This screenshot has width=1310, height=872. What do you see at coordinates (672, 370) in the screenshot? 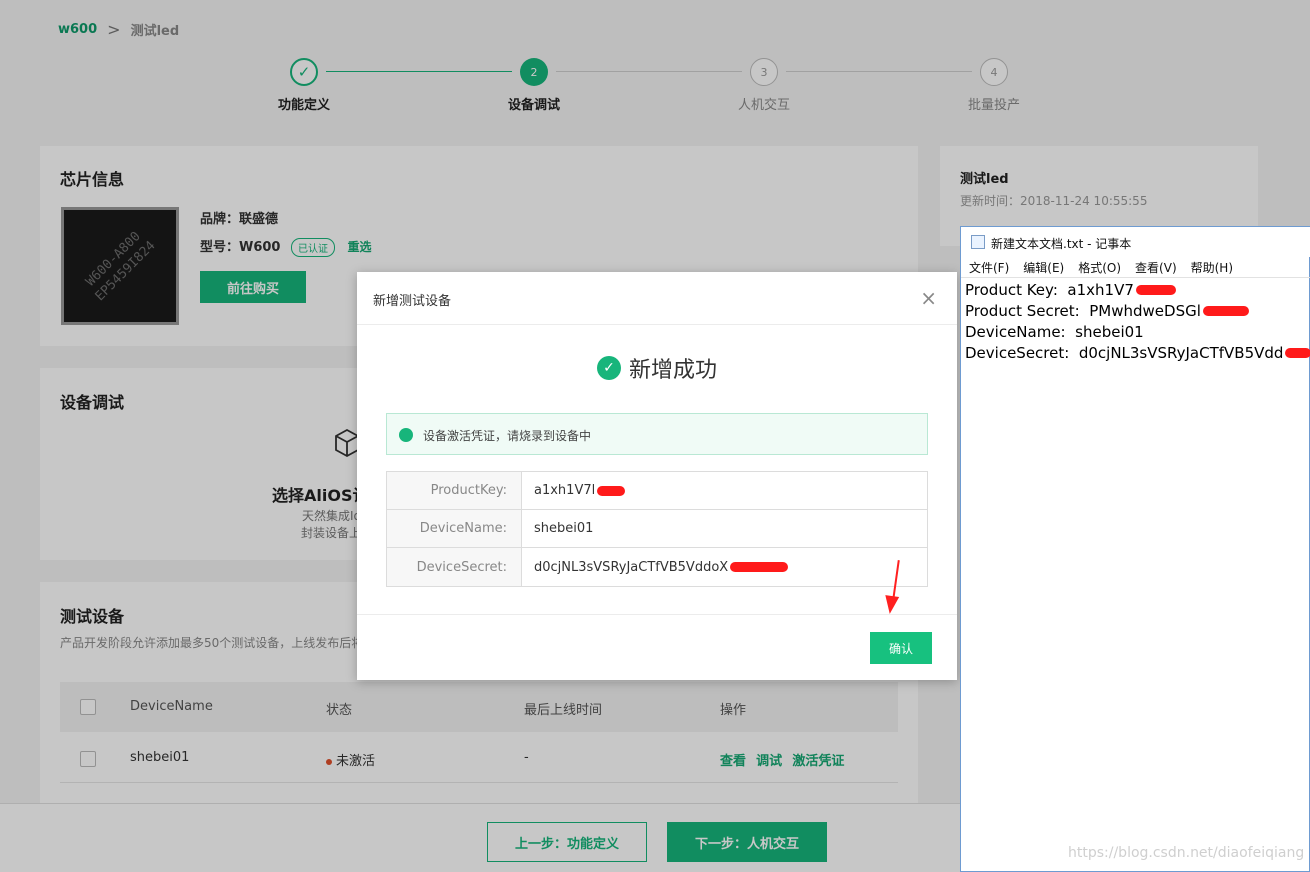
I see `success-text: 新增成功` at bounding box center [672, 370].